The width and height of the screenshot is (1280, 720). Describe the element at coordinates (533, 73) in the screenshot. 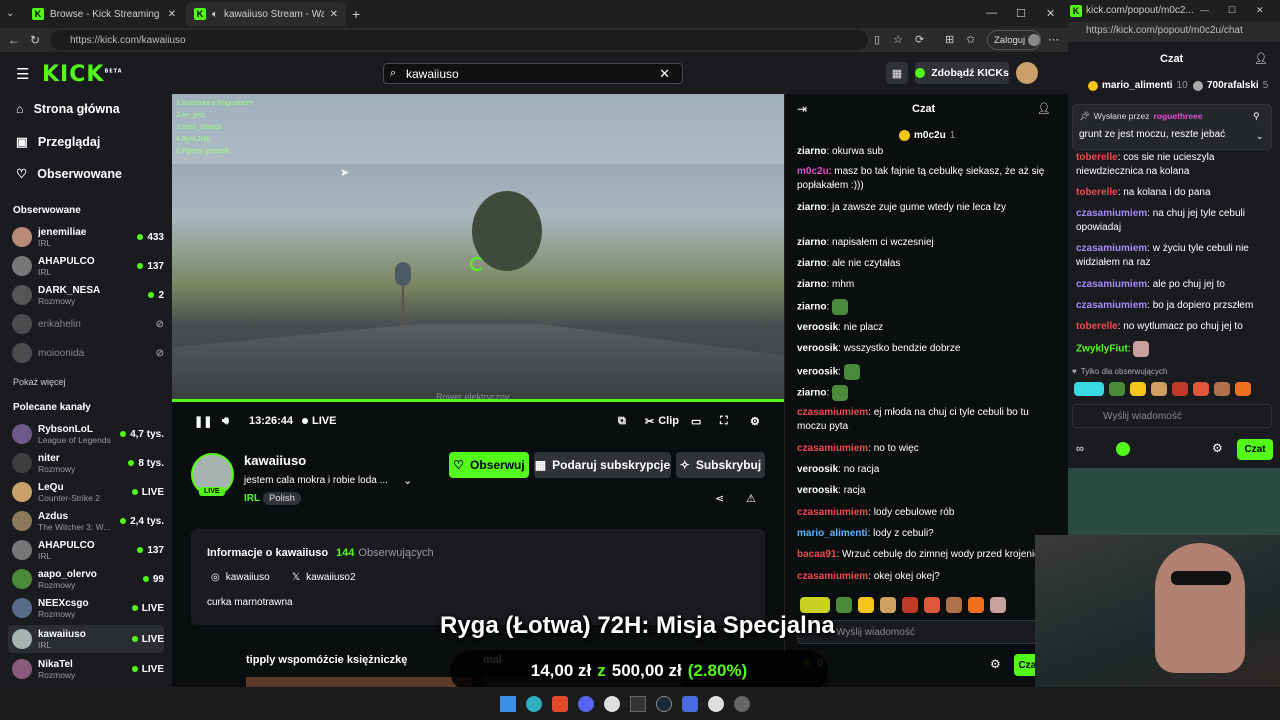

I see `search-input: ⌕ kawaiiuso ✕` at that location.